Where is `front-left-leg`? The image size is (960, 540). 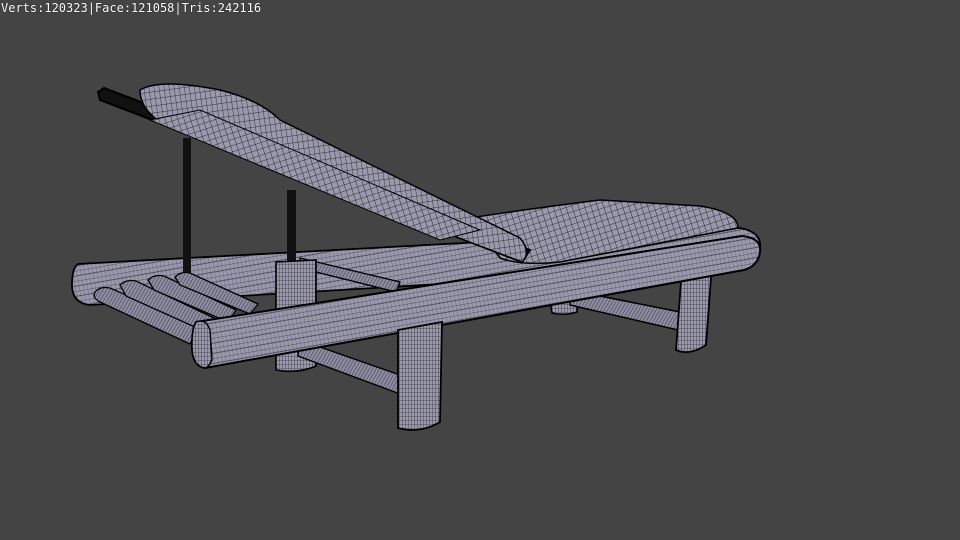
front-left-leg is located at coordinates (420, 375).